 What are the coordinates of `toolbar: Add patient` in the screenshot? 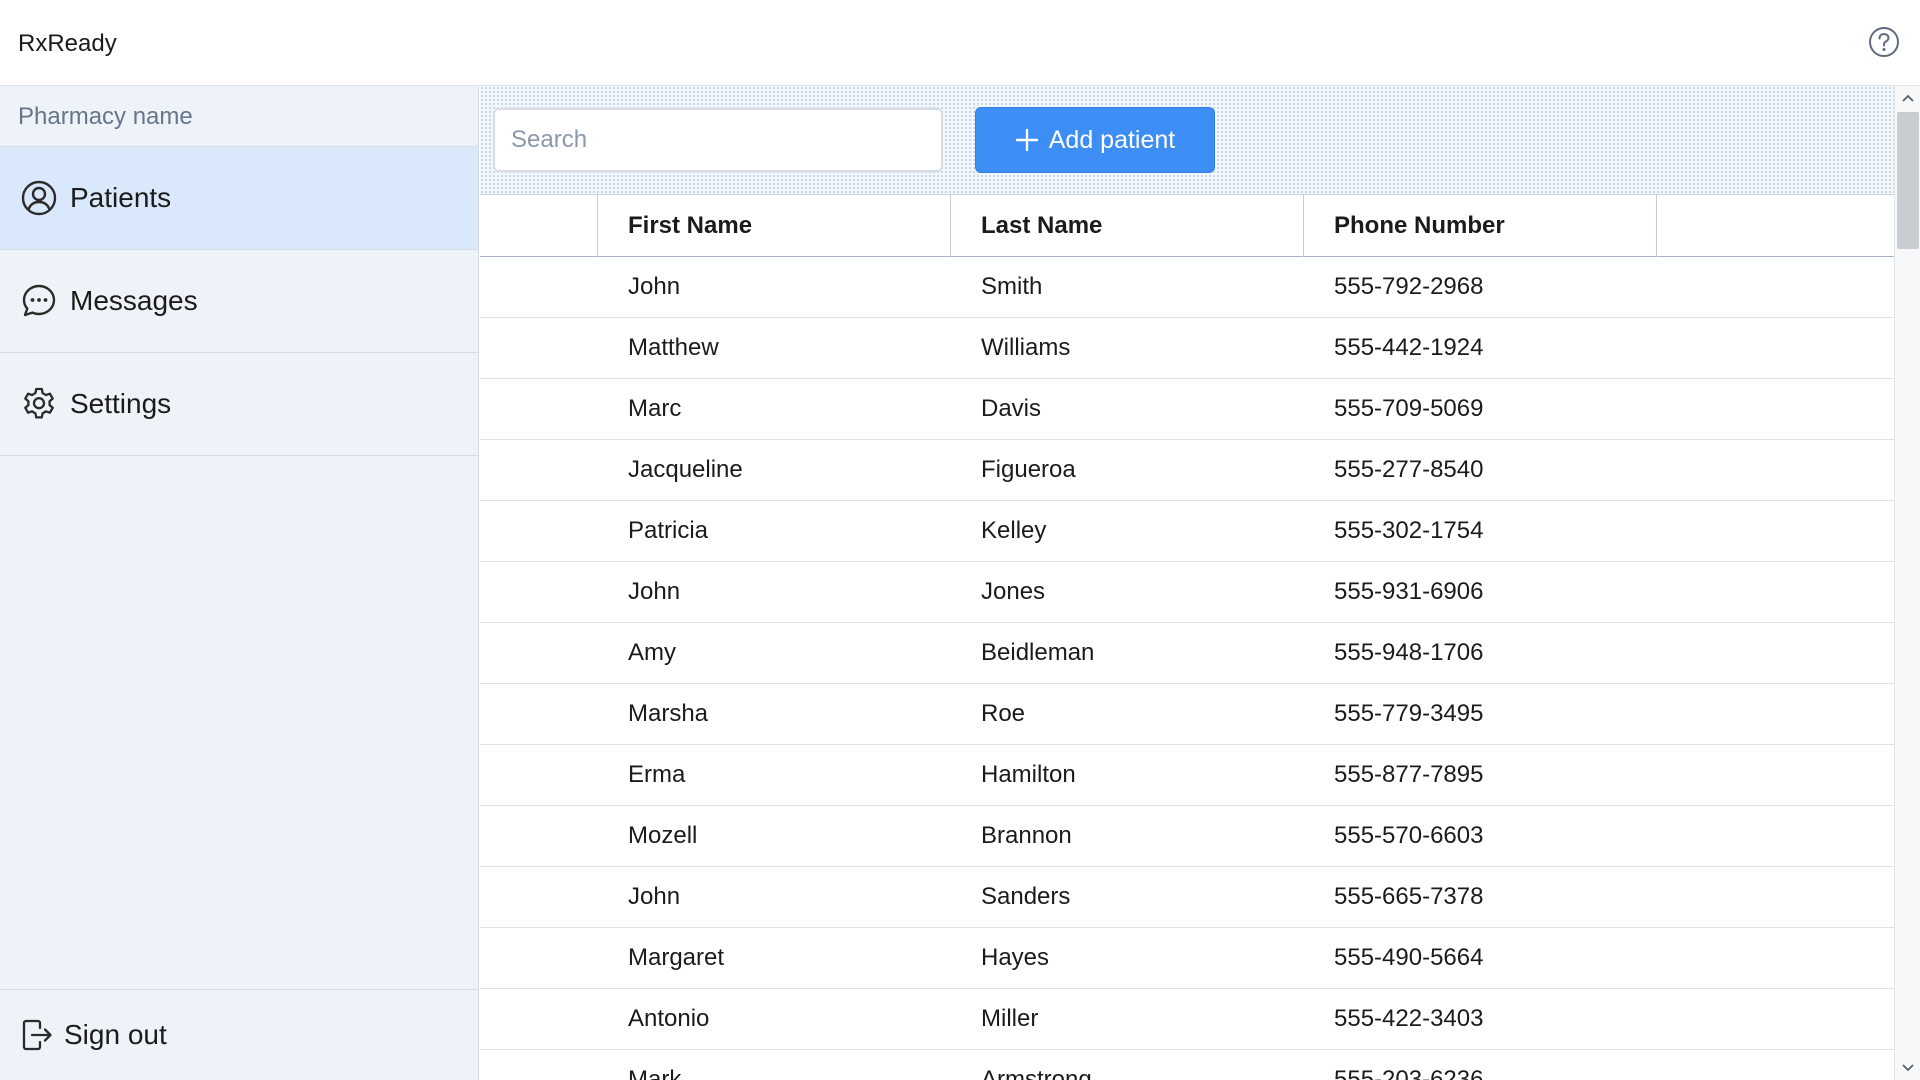 It's located at (1187, 140).